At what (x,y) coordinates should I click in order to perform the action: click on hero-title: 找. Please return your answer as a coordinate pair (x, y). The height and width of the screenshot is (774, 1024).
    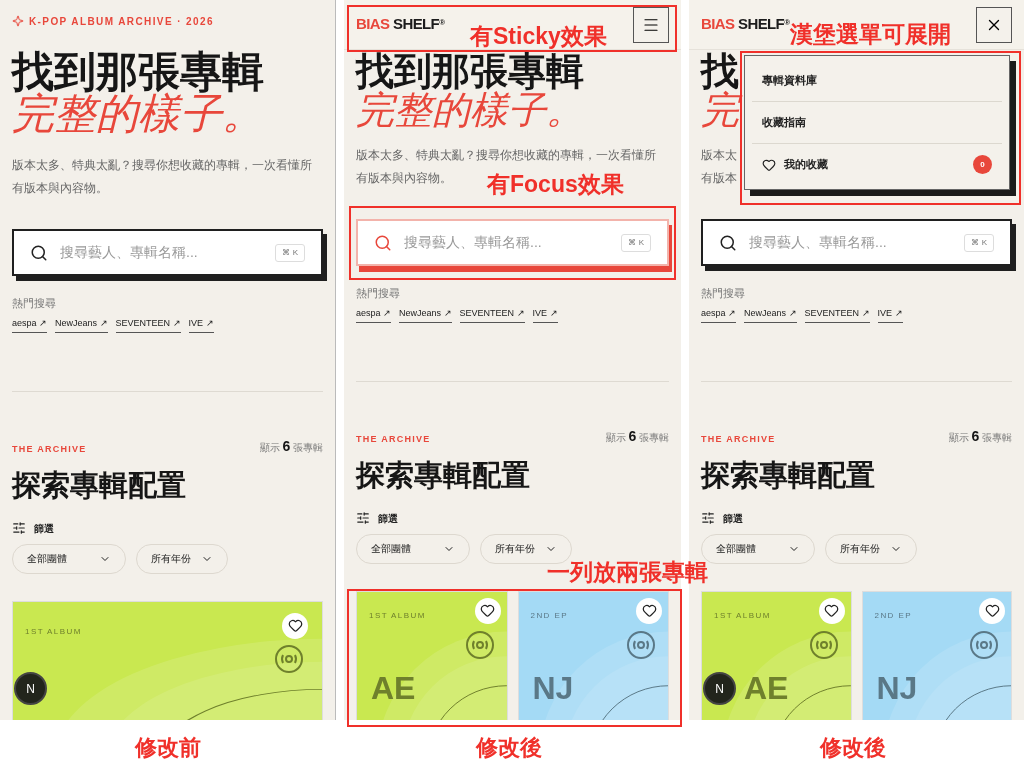
    Looking at the image, I should click on (720, 71).